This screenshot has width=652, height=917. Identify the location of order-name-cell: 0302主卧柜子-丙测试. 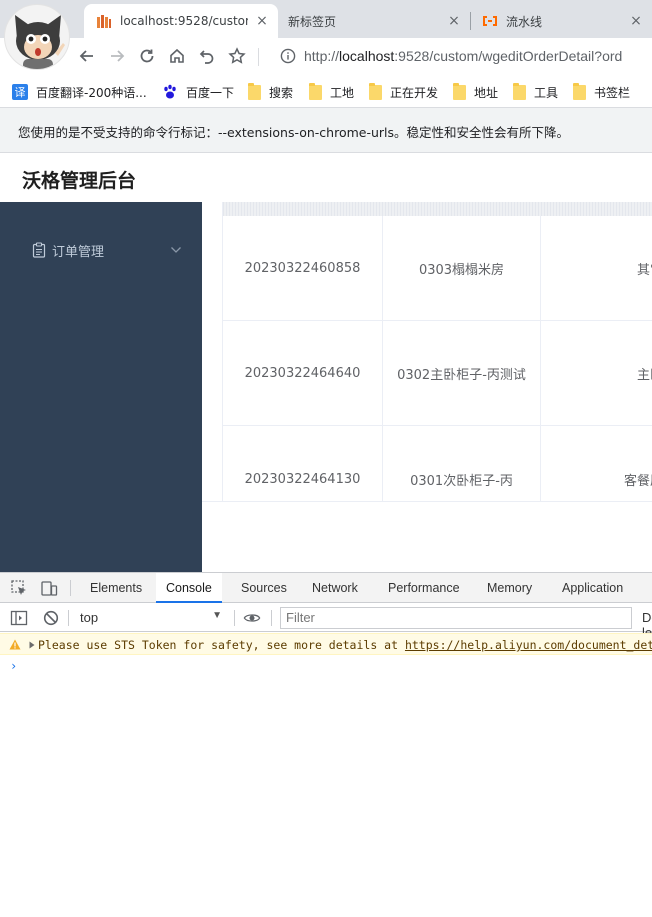
(462, 373).